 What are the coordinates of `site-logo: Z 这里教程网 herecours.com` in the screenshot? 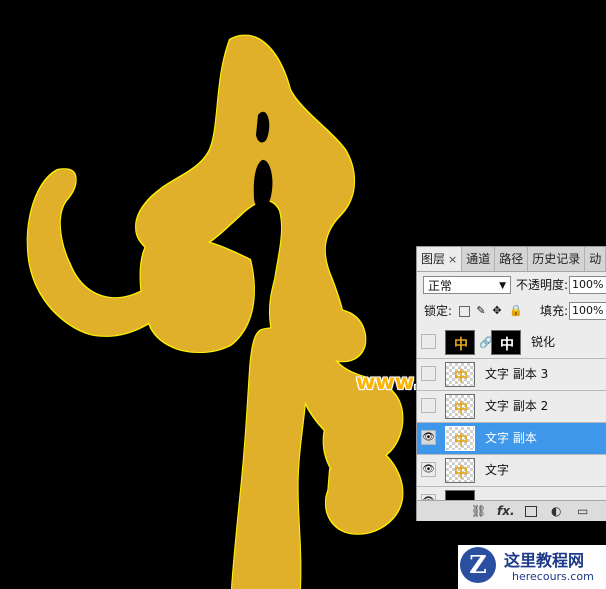 It's located at (532, 567).